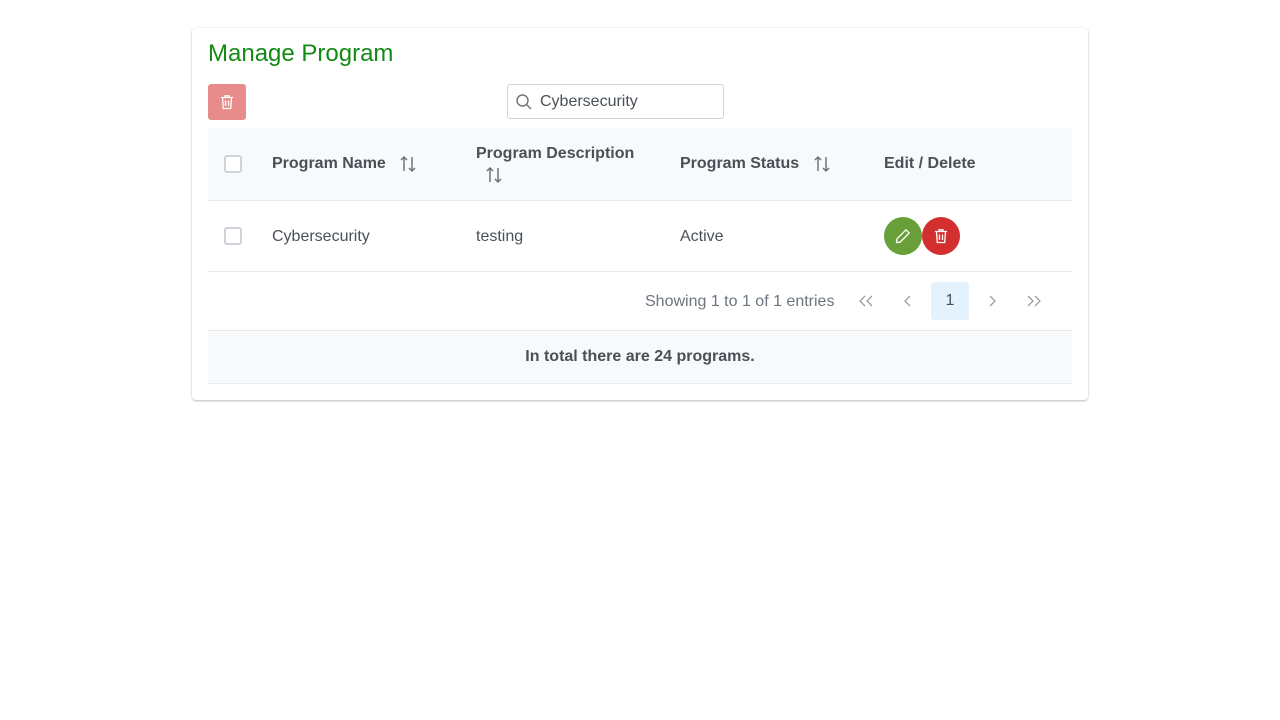 The width and height of the screenshot is (1280, 720). I want to click on chevron-left-icon, so click(907, 301).